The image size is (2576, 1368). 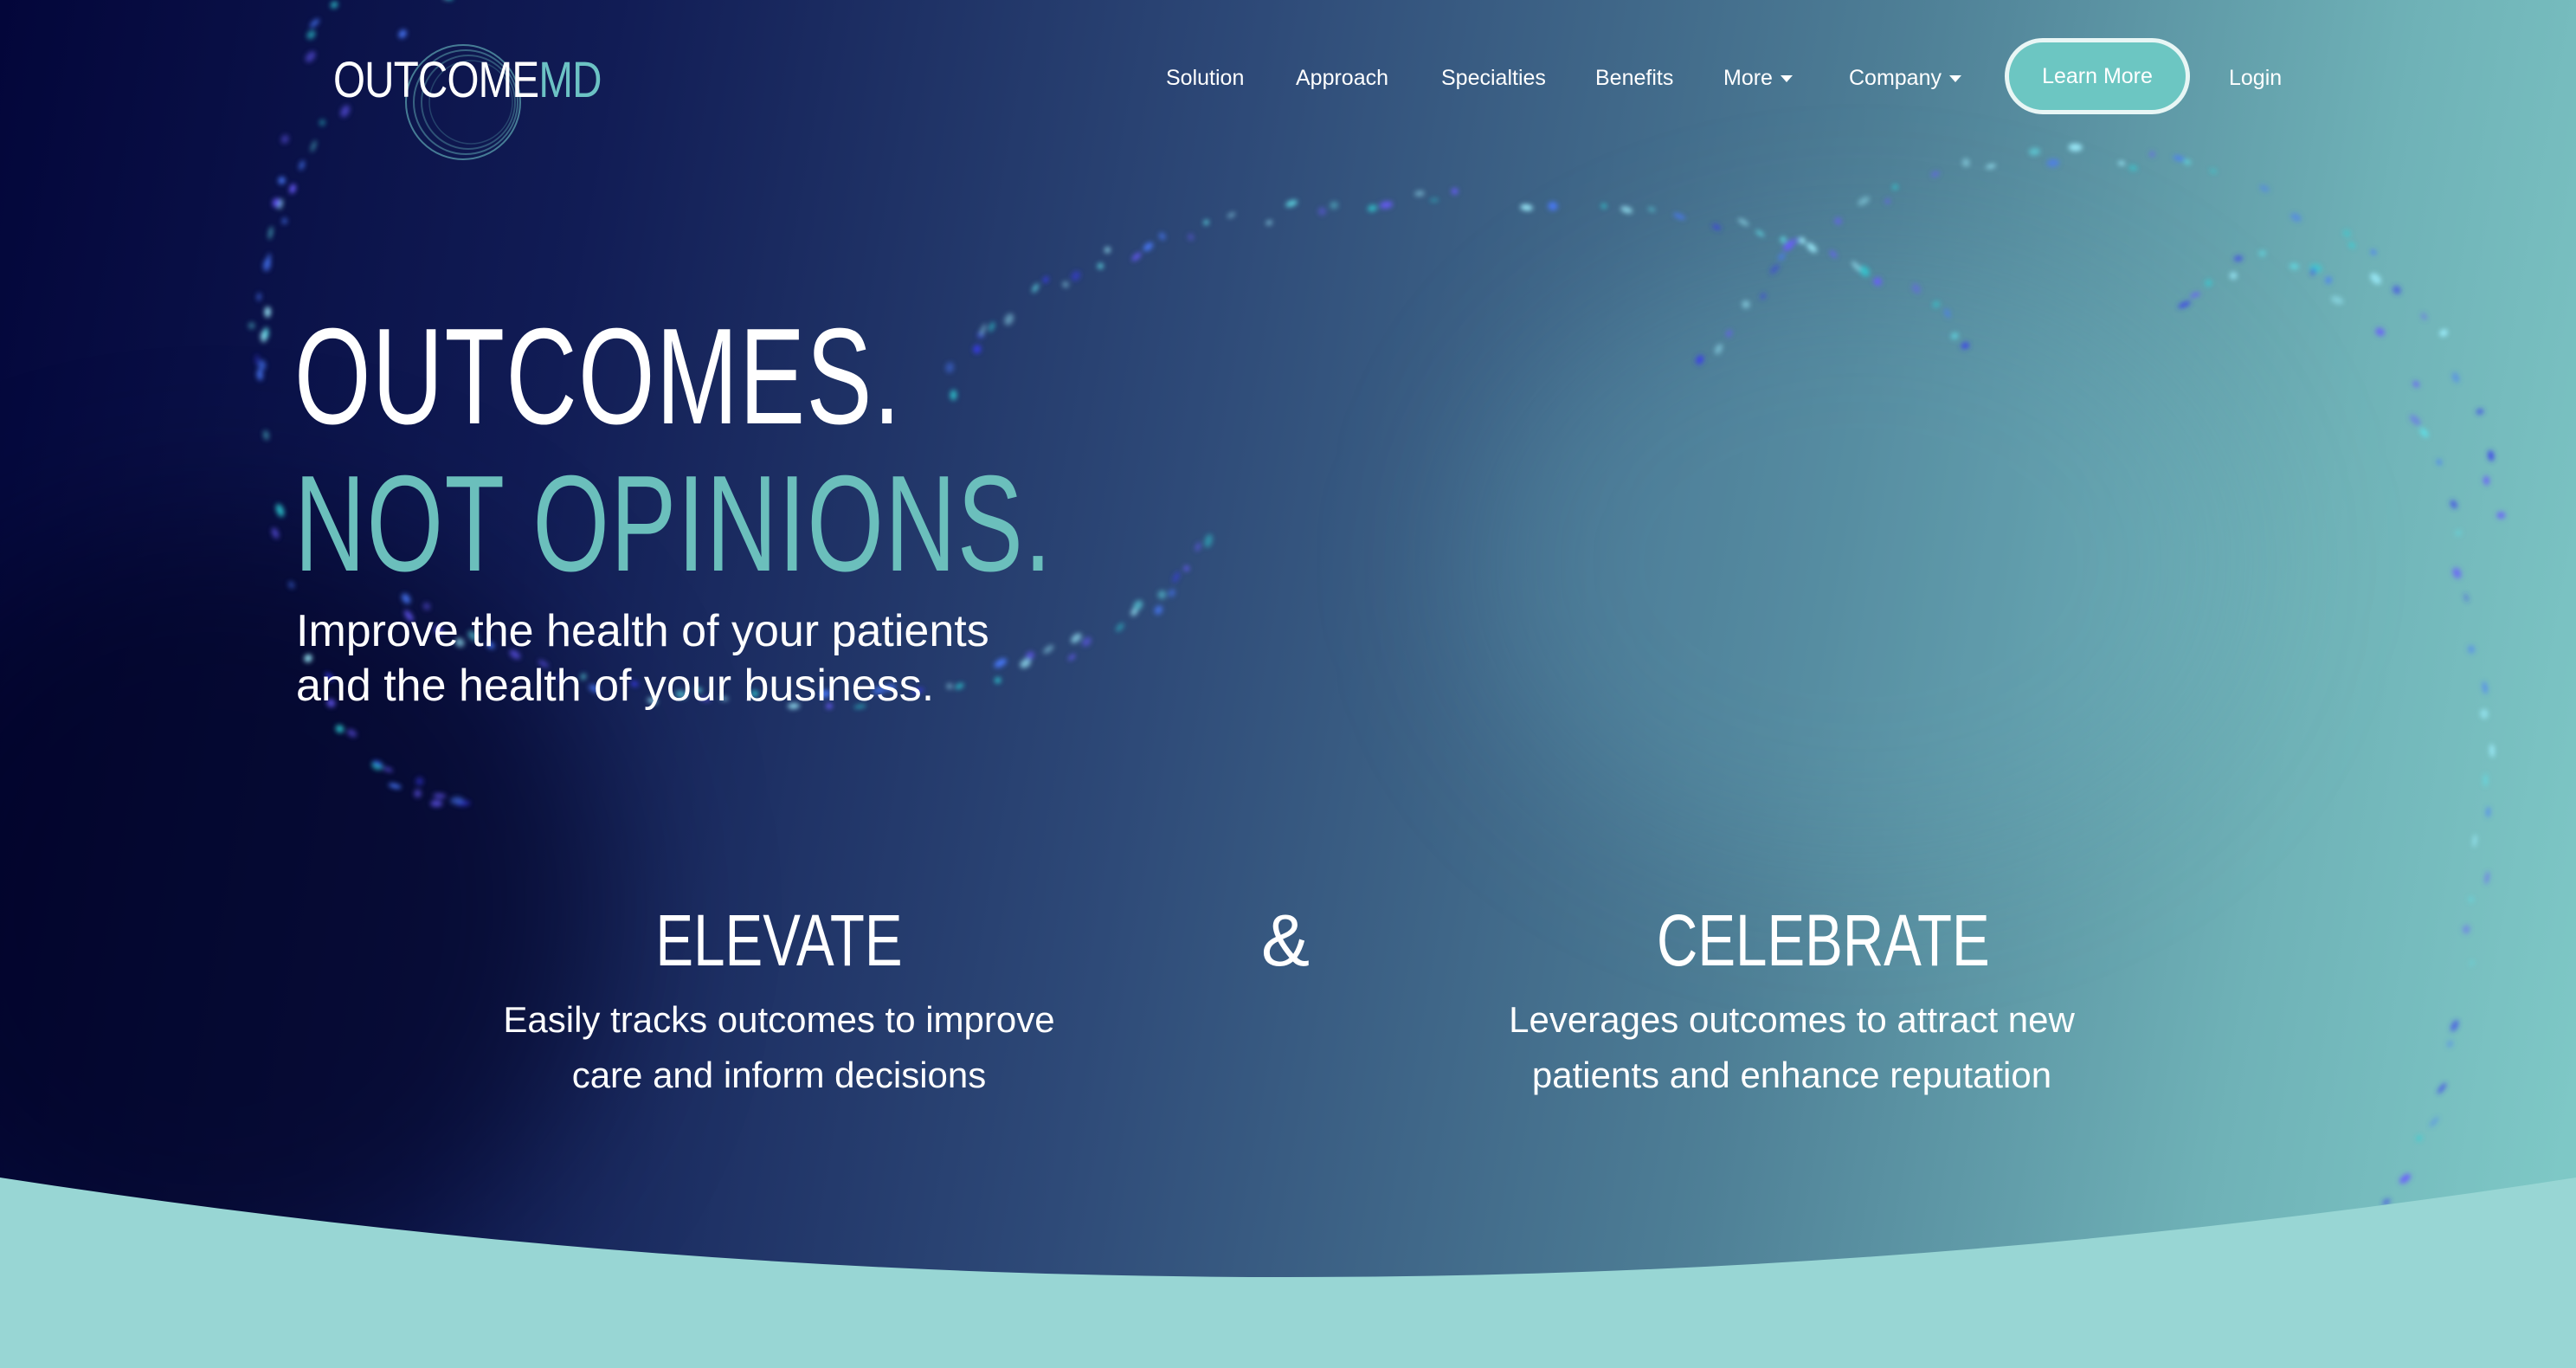 I want to click on nav-more-dropdown: More, so click(x=1758, y=78).